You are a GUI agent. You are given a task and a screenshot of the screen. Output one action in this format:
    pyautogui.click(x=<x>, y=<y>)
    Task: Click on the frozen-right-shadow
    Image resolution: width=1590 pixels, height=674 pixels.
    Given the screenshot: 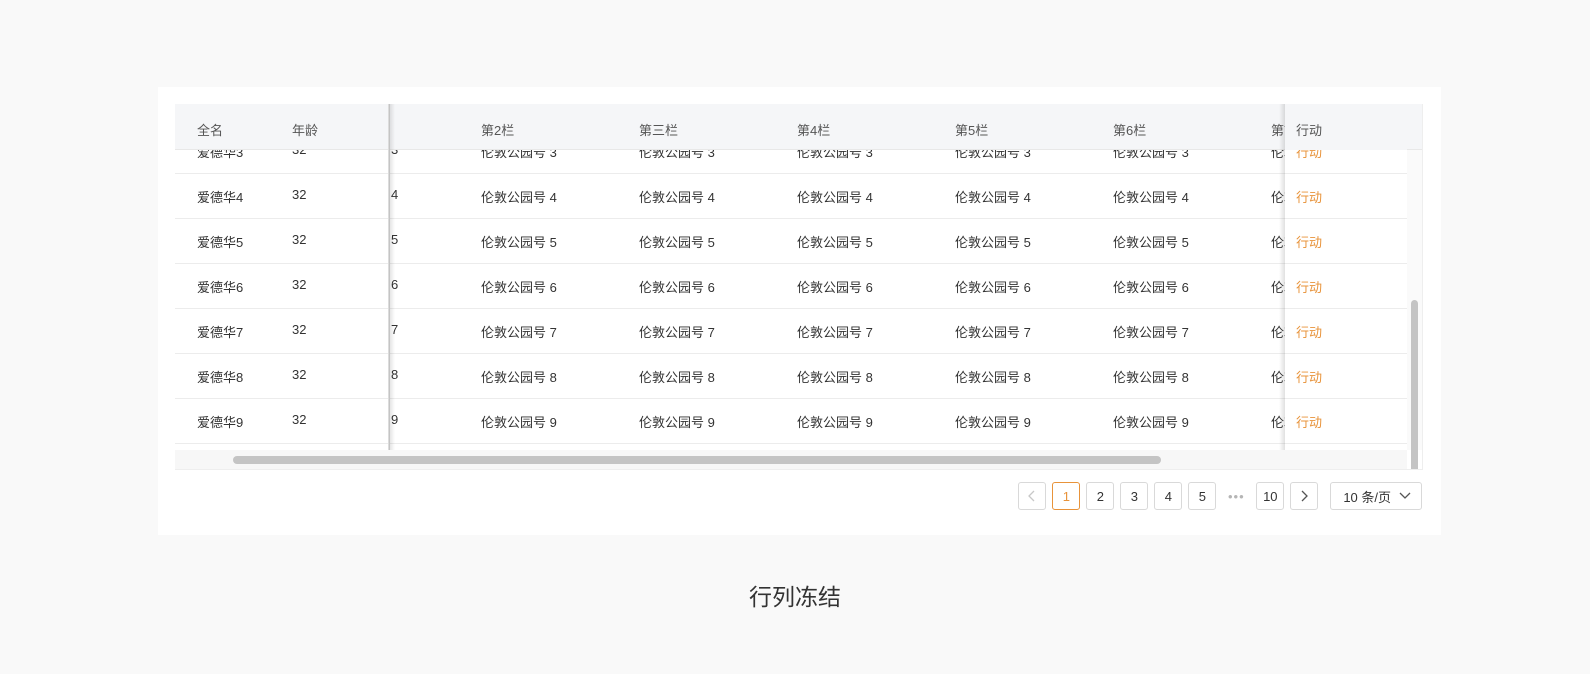 What is the action you would take?
    pyautogui.click(x=1282, y=277)
    